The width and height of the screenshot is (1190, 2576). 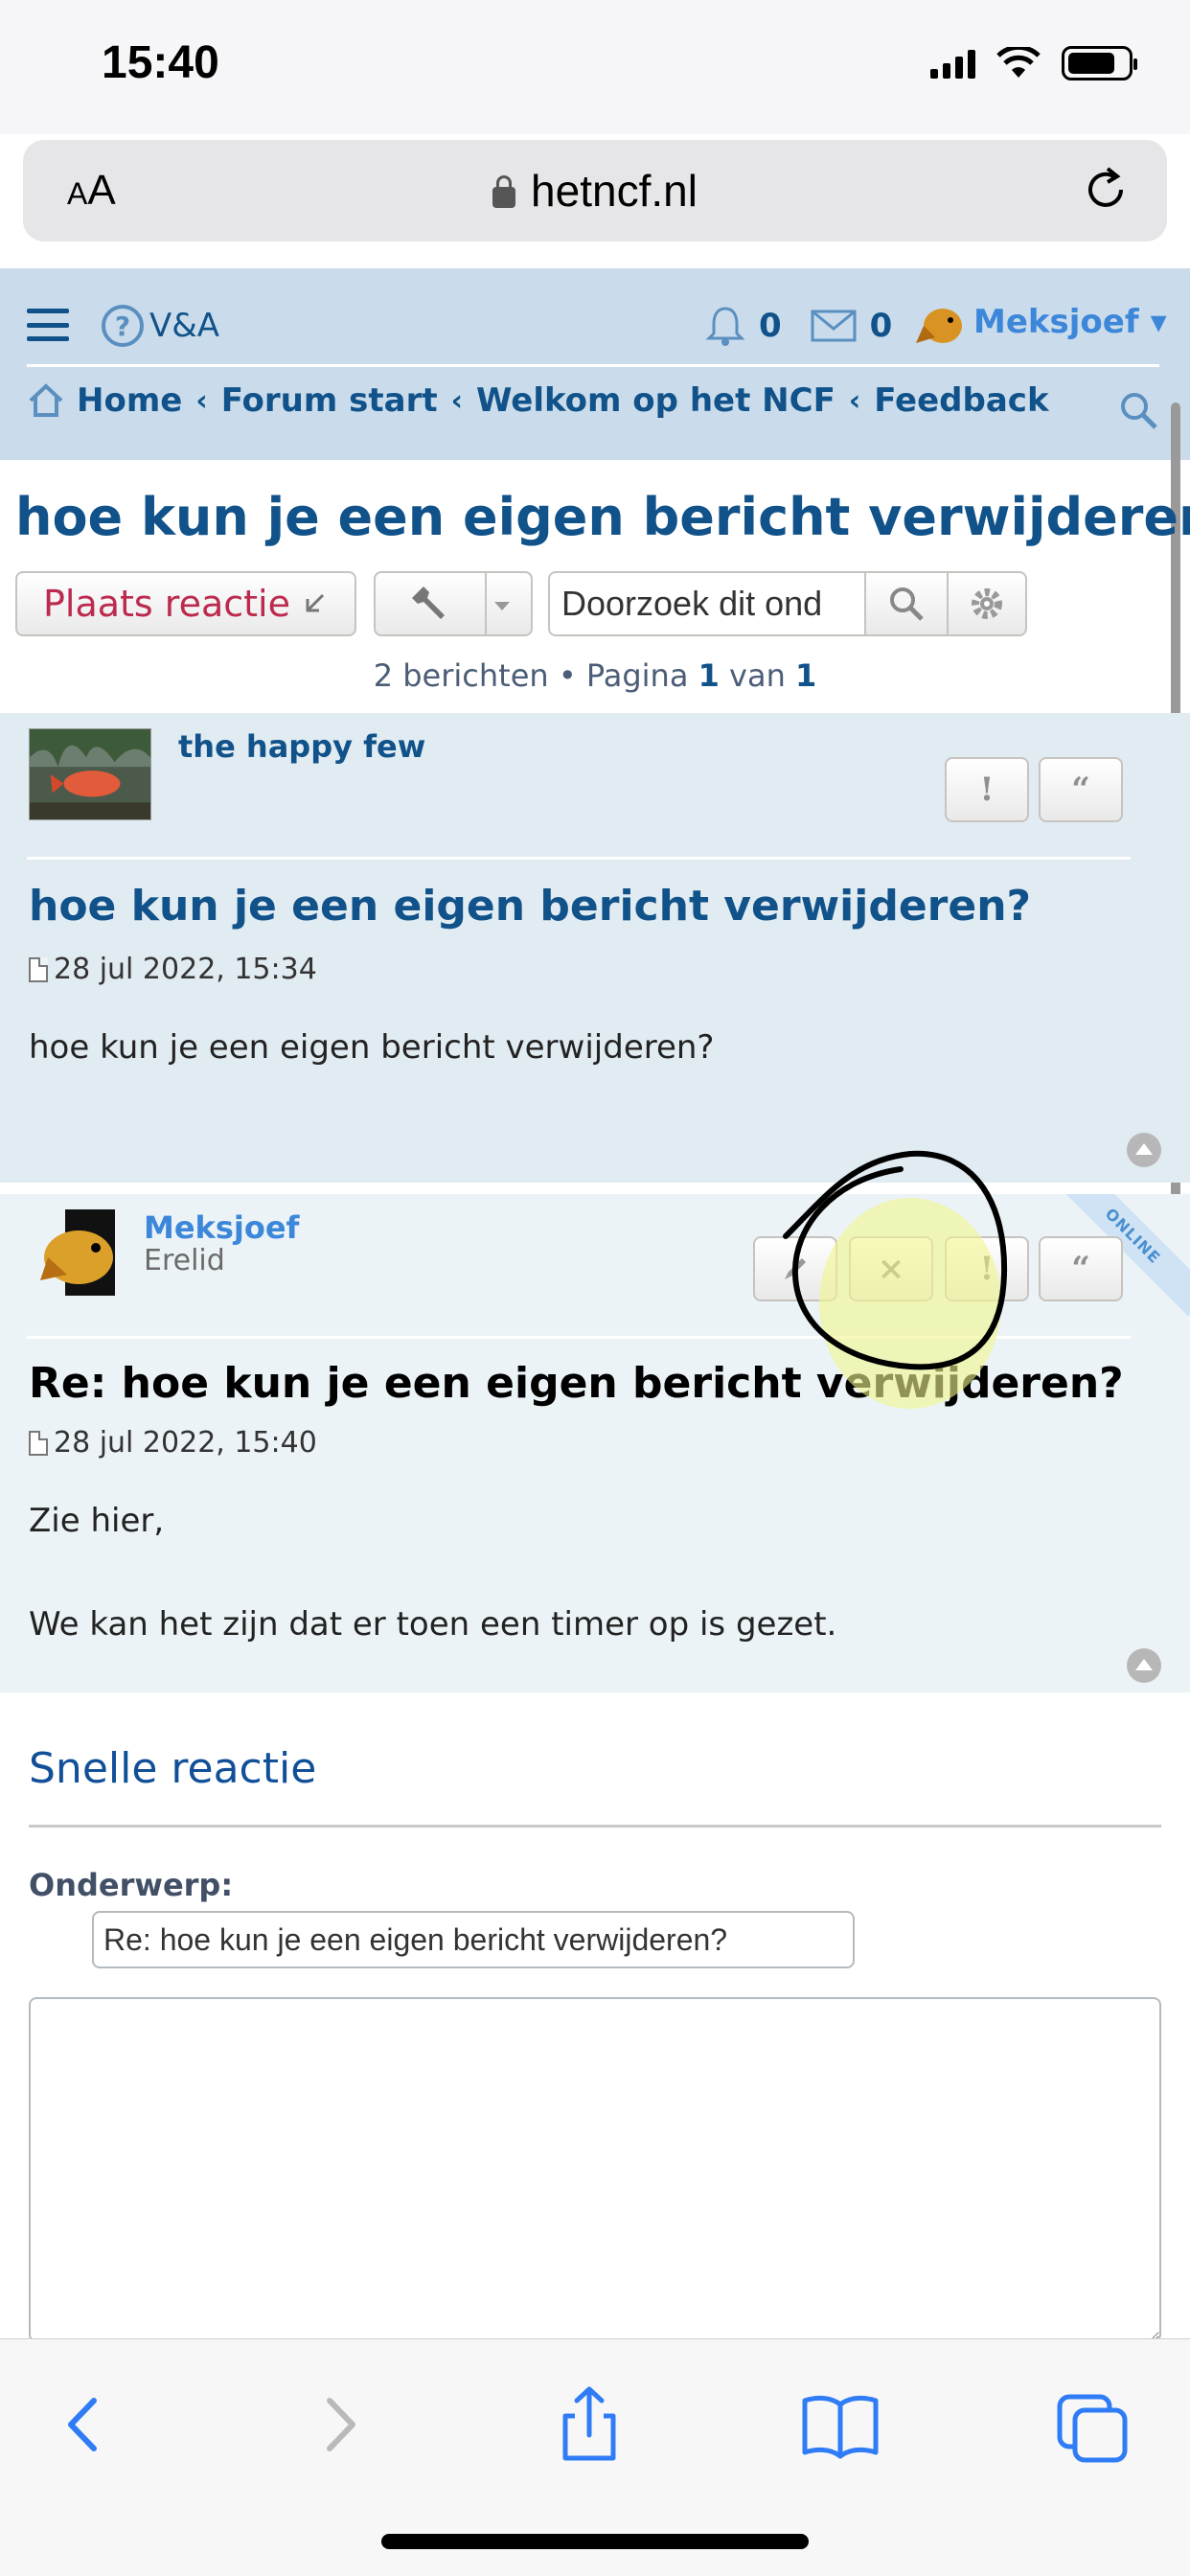 I want to click on username: Meksjoef, so click(x=1056, y=322).